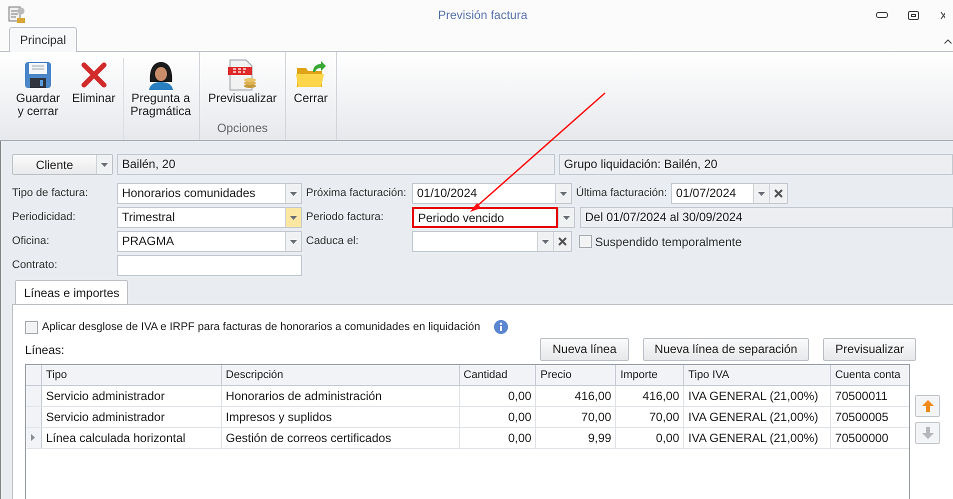  Describe the element at coordinates (94, 99) in the screenshot. I see `ribbon-button: Eliminar` at that location.